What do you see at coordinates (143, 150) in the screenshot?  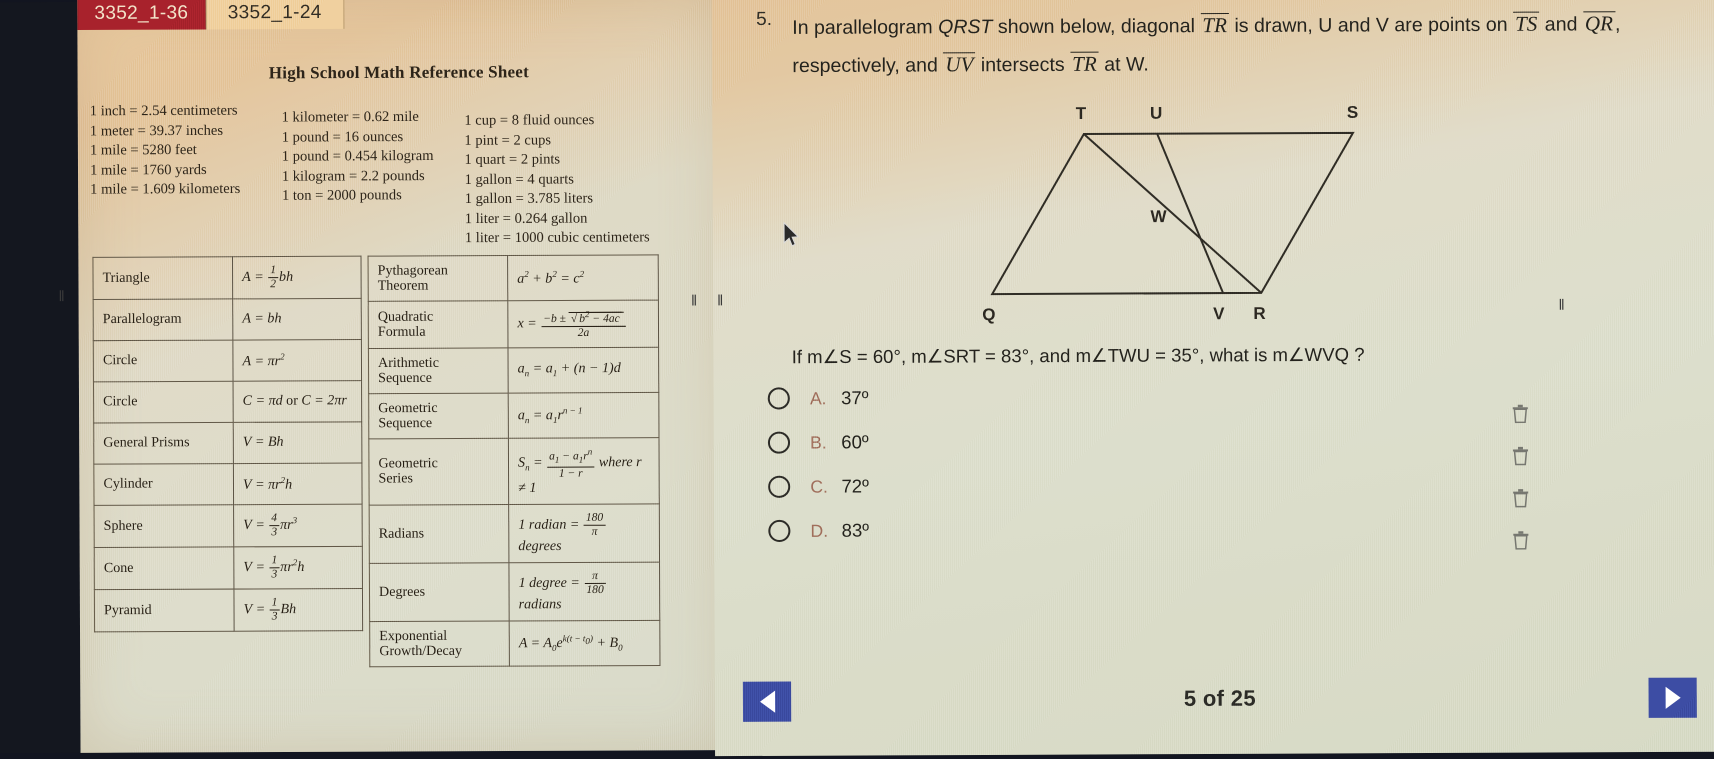 I see `conversion-line: 1 mile = 5280 feet` at bounding box center [143, 150].